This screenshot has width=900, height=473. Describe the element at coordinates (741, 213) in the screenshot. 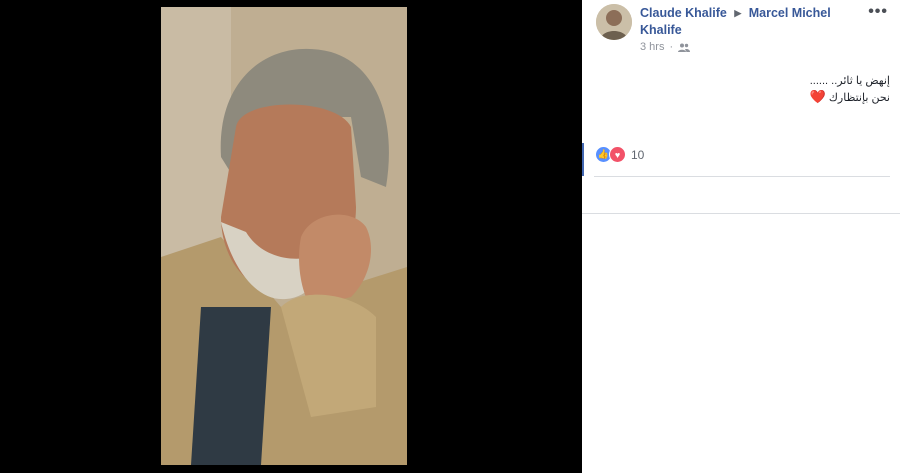

I see `divider-bottom` at that location.